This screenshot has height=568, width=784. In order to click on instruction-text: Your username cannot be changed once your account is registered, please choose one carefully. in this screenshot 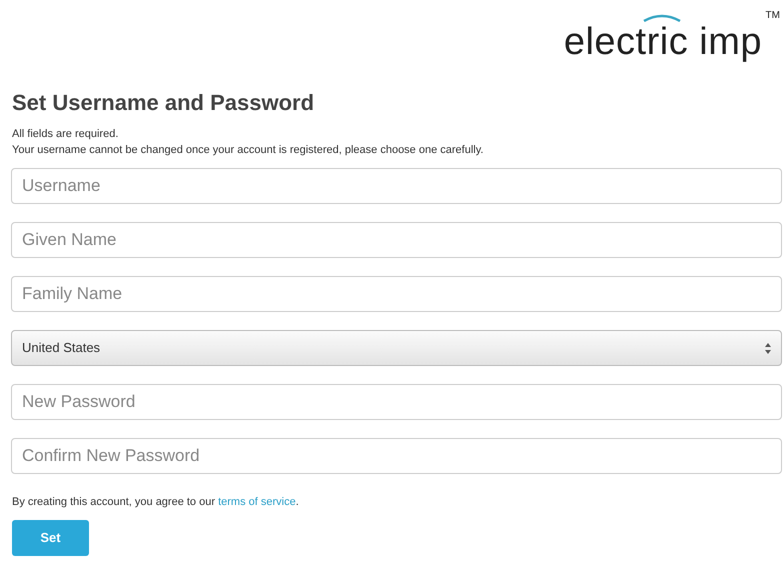, I will do `click(248, 150)`.